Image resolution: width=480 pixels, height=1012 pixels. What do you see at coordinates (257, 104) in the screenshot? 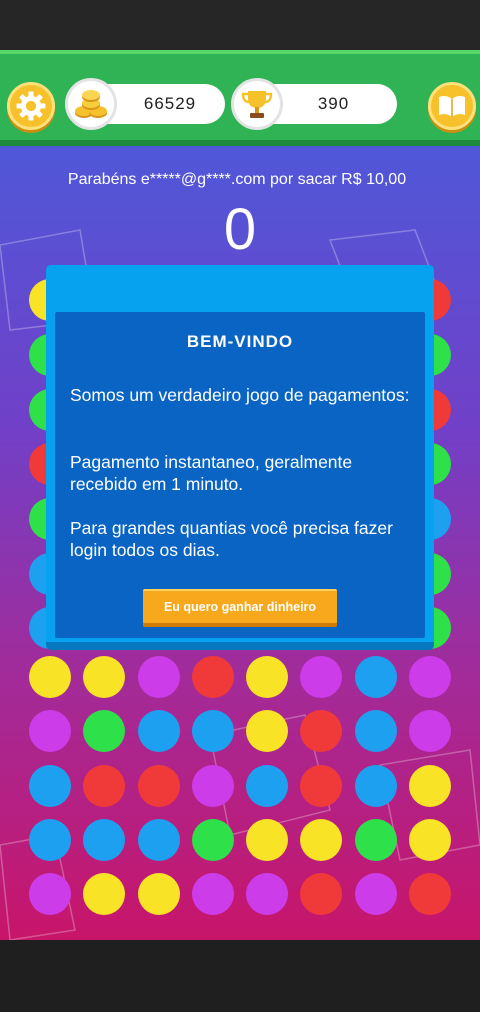
I see `trophy-icon` at bounding box center [257, 104].